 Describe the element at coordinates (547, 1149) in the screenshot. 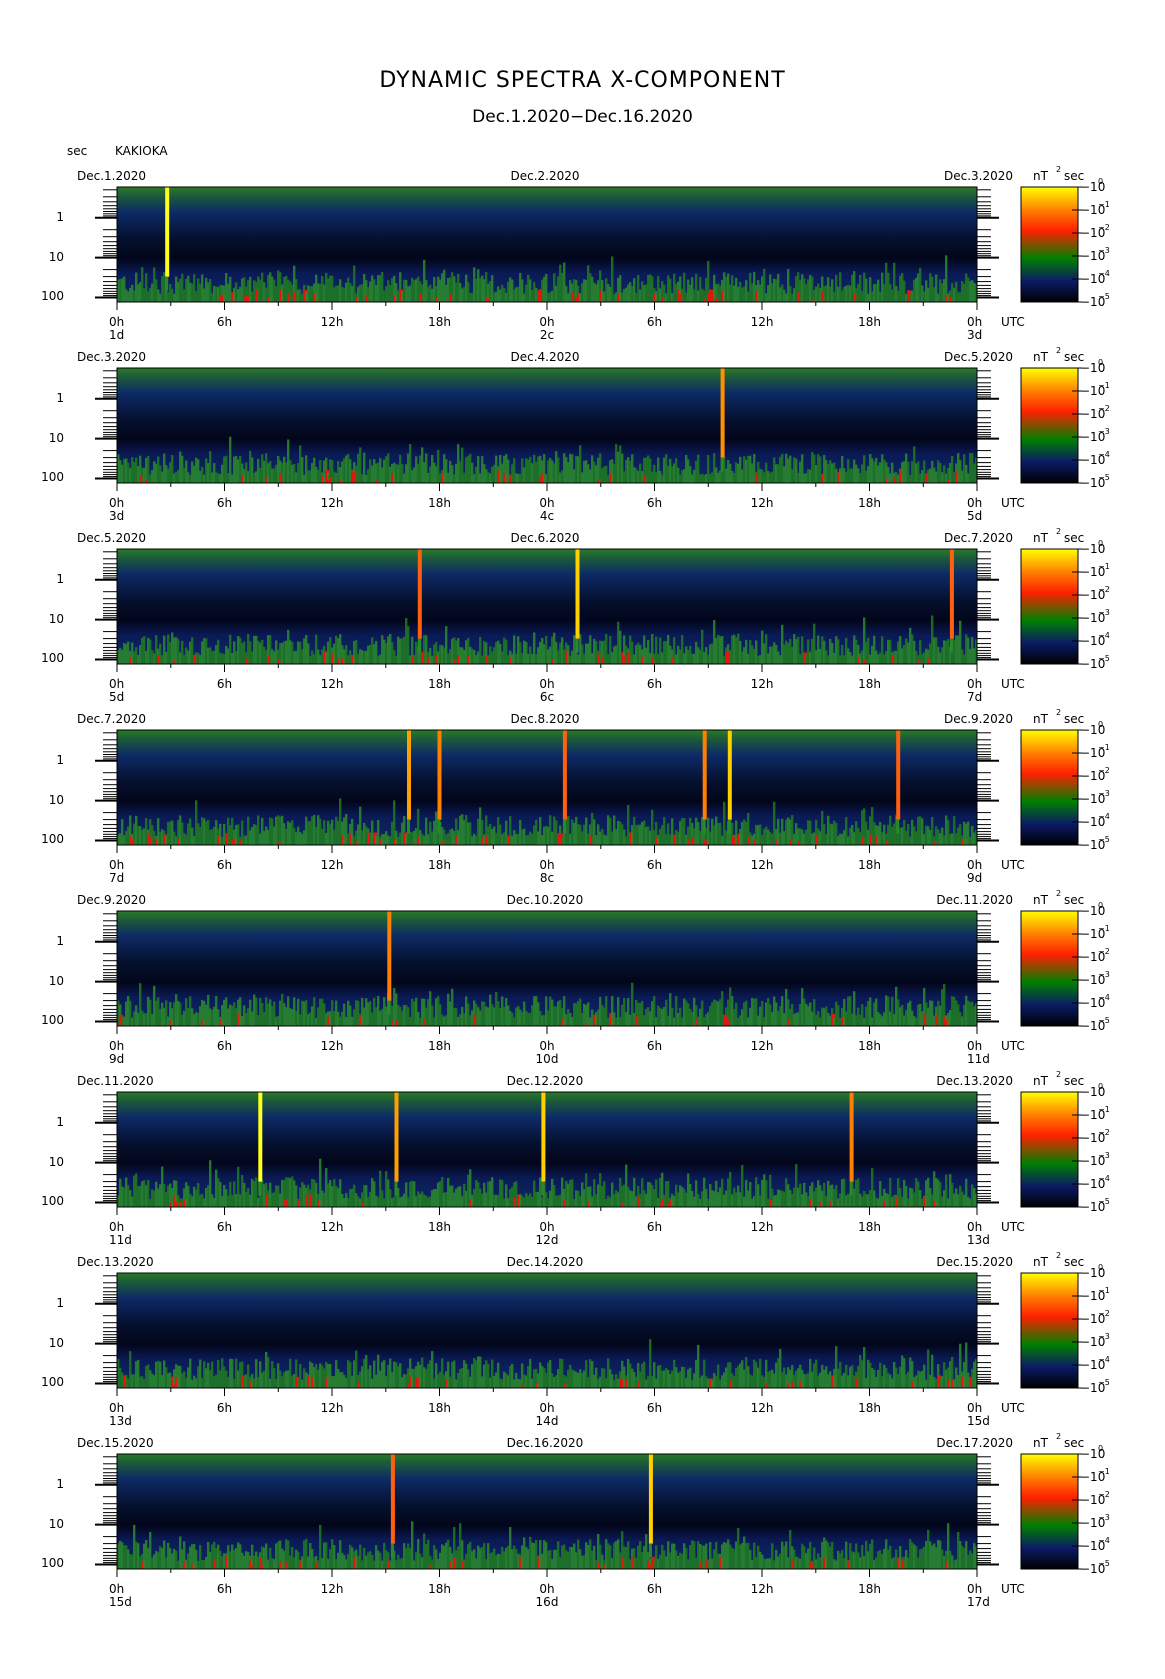

I see `spectrogram-background` at that location.